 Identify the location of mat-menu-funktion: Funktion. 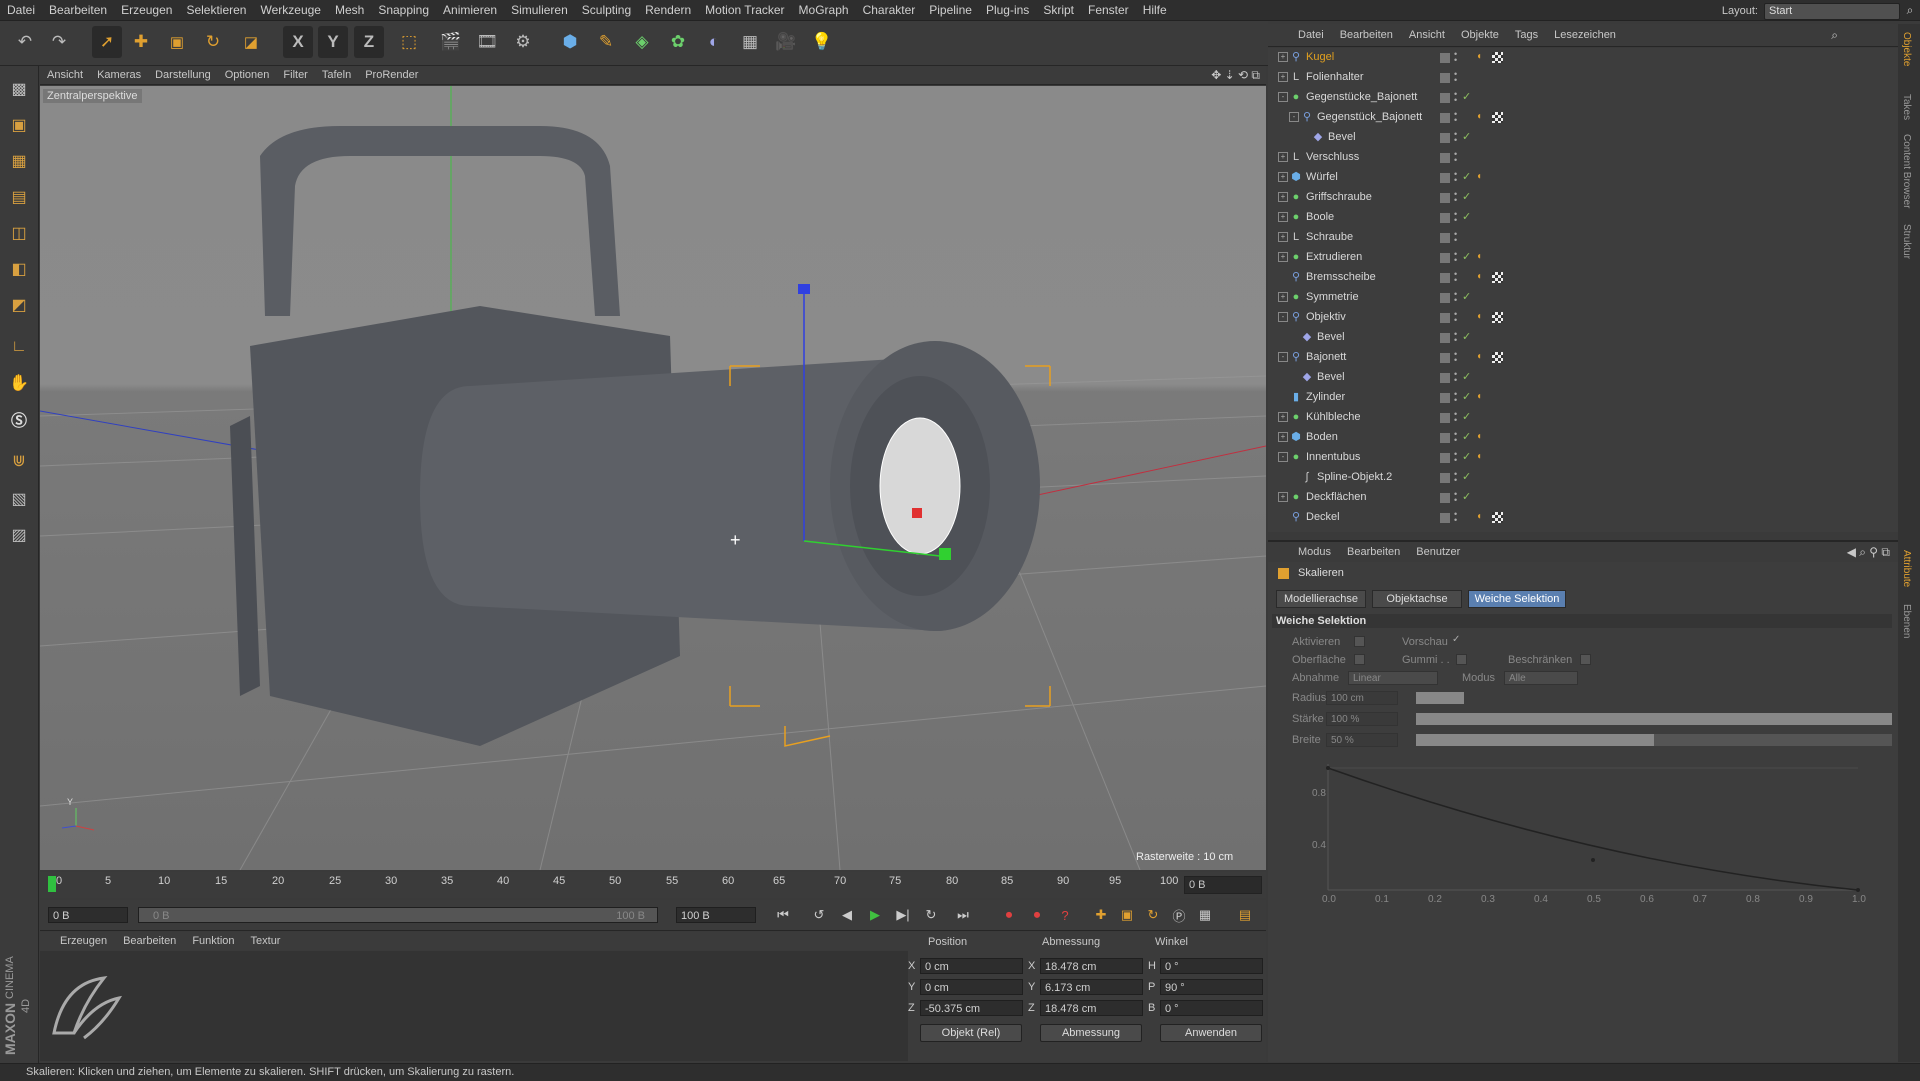
(213, 941).